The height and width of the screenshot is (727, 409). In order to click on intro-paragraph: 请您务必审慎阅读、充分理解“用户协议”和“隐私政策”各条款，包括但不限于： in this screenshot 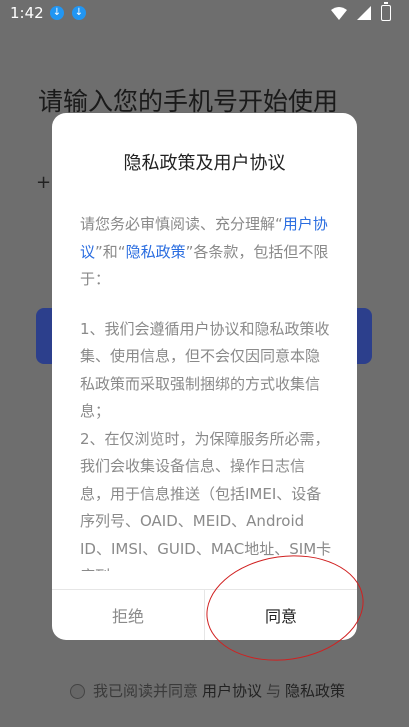, I will do `click(206, 252)`.